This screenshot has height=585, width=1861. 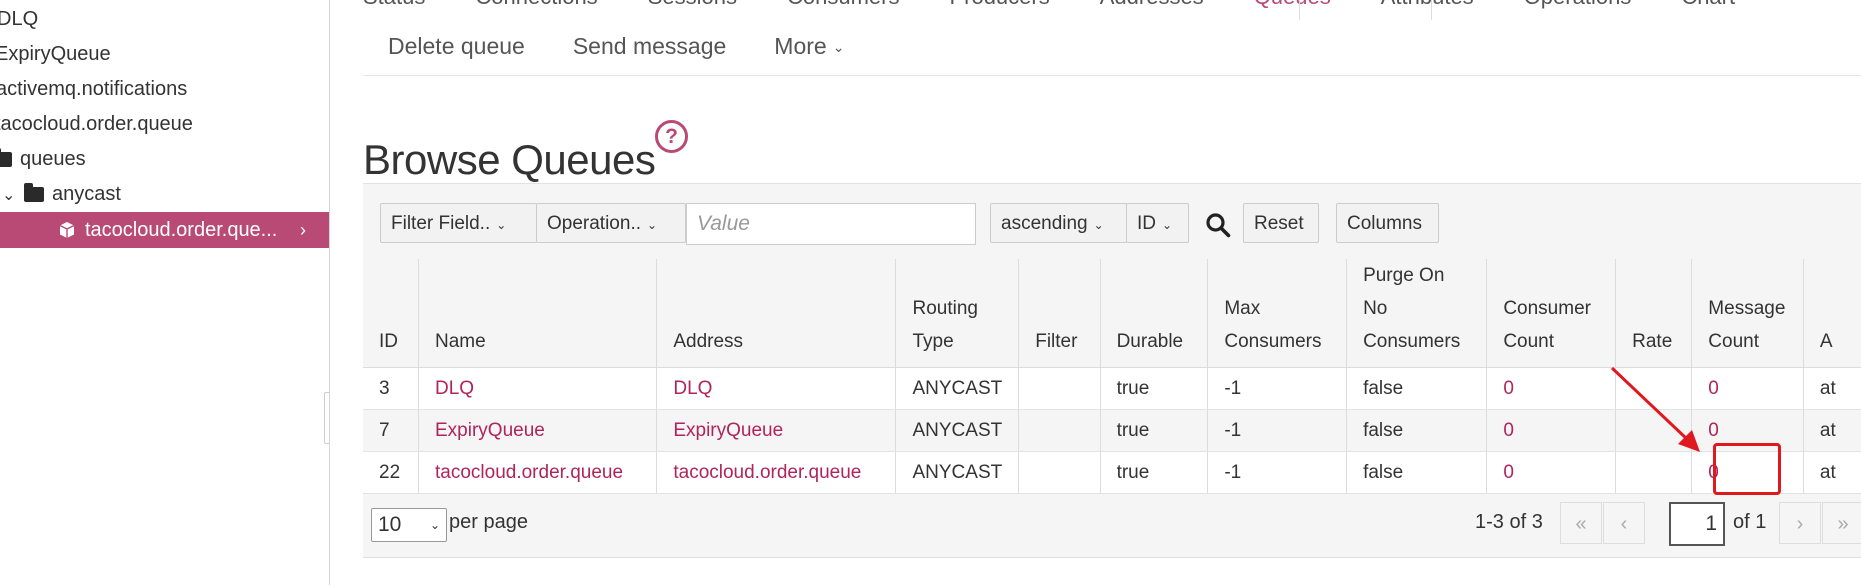 I want to click on column-header-consumer-count: Consumer Count, so click(x=1551, y=313).